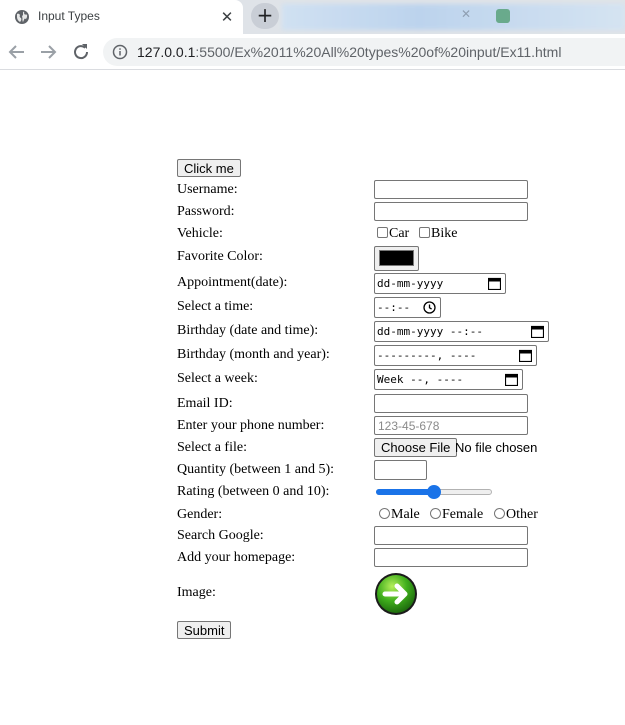 The image size is (625, 725). I want to click on password-row: Password:, so click(377, 212).